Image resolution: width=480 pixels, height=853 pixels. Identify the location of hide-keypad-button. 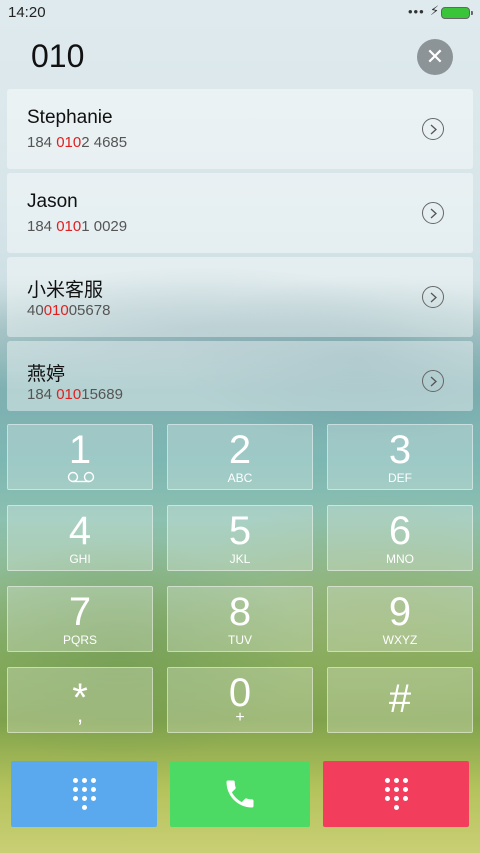
(84, 794).